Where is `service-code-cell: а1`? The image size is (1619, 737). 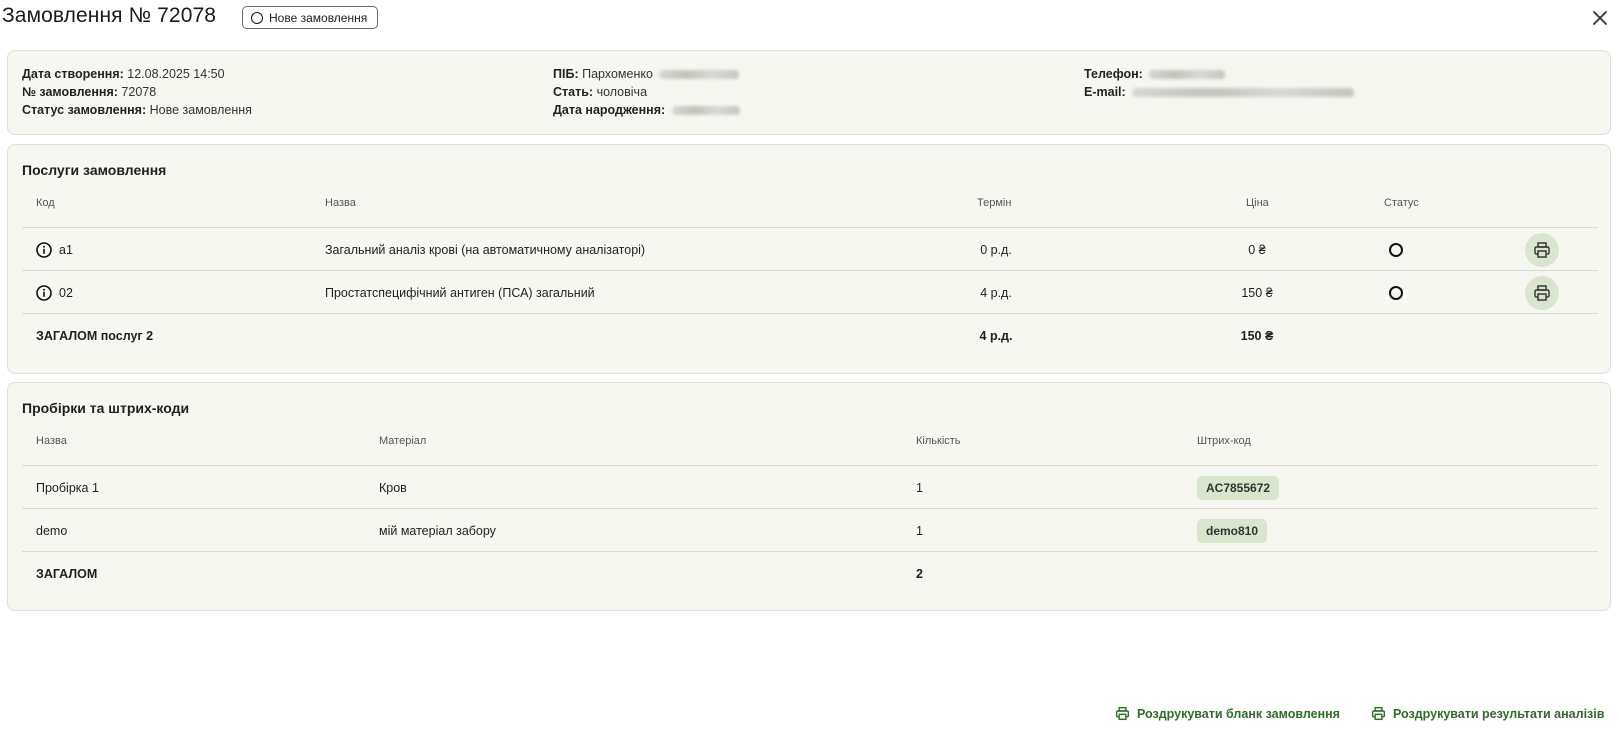
service-code-cell: а1 is located at coordinates (54, 249).